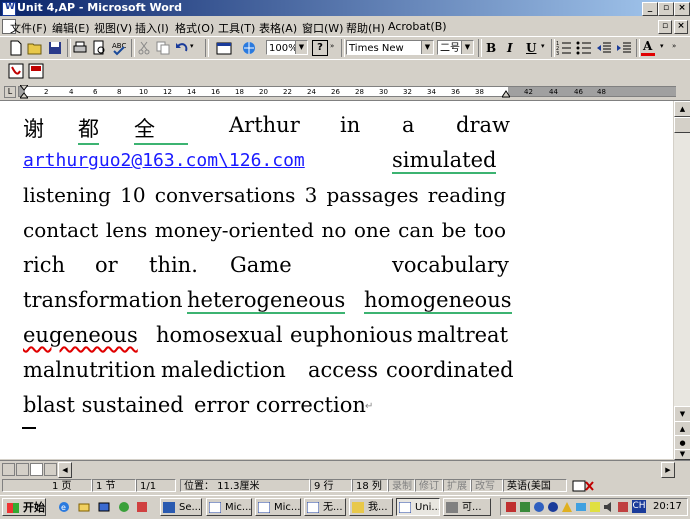 The width and height of the screenshot is (690, 519). Describe the element at coordinates (173, 265) in the screenshot. I see `word: thin.` at that location.